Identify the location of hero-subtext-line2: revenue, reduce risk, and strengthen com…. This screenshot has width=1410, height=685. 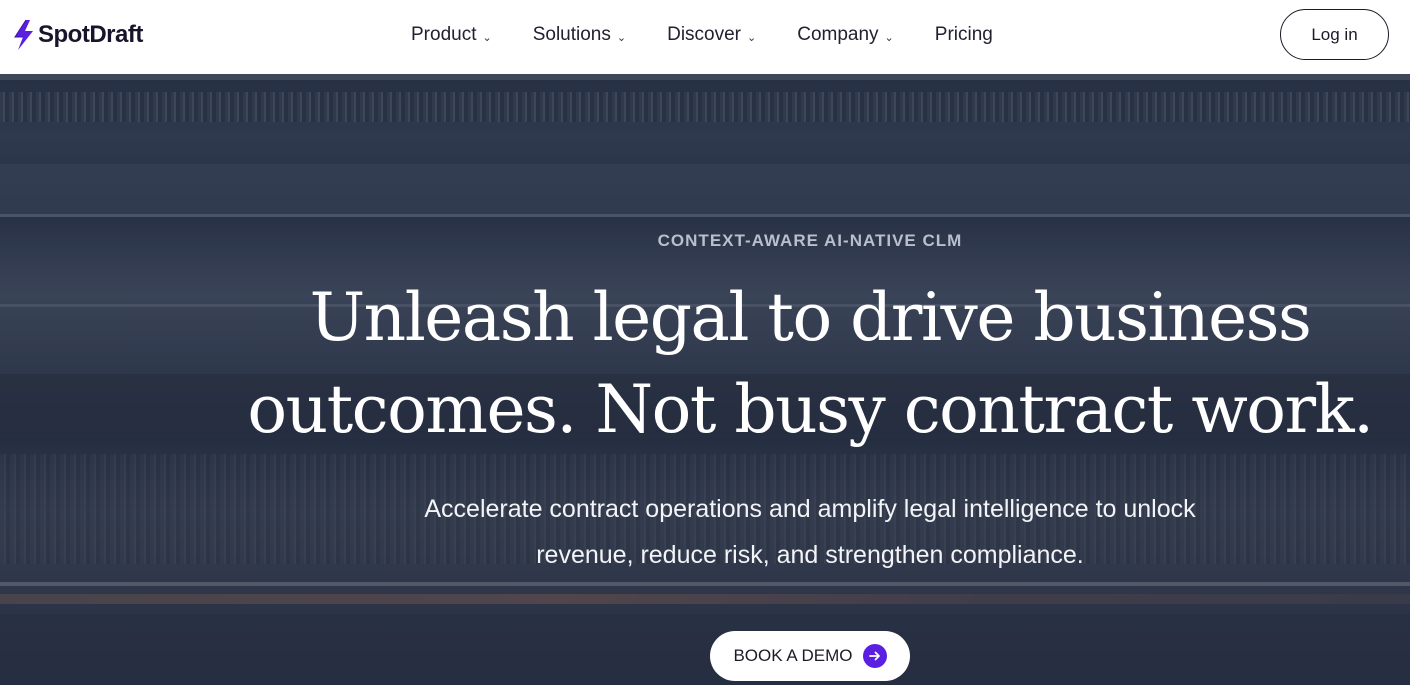
(810, 555).